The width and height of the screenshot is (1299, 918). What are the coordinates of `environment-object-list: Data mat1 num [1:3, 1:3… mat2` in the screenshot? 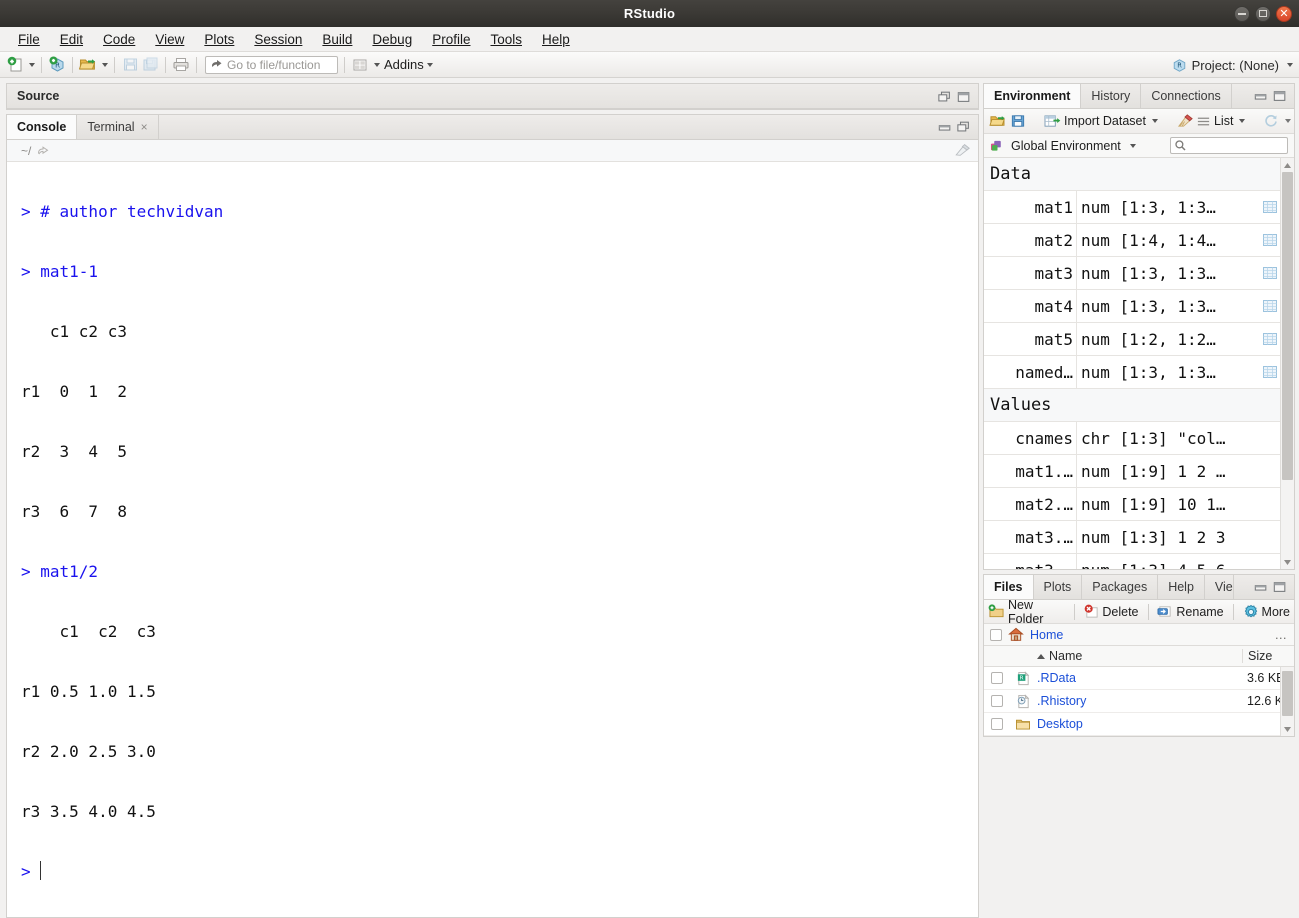 It's located at (1139, 363).